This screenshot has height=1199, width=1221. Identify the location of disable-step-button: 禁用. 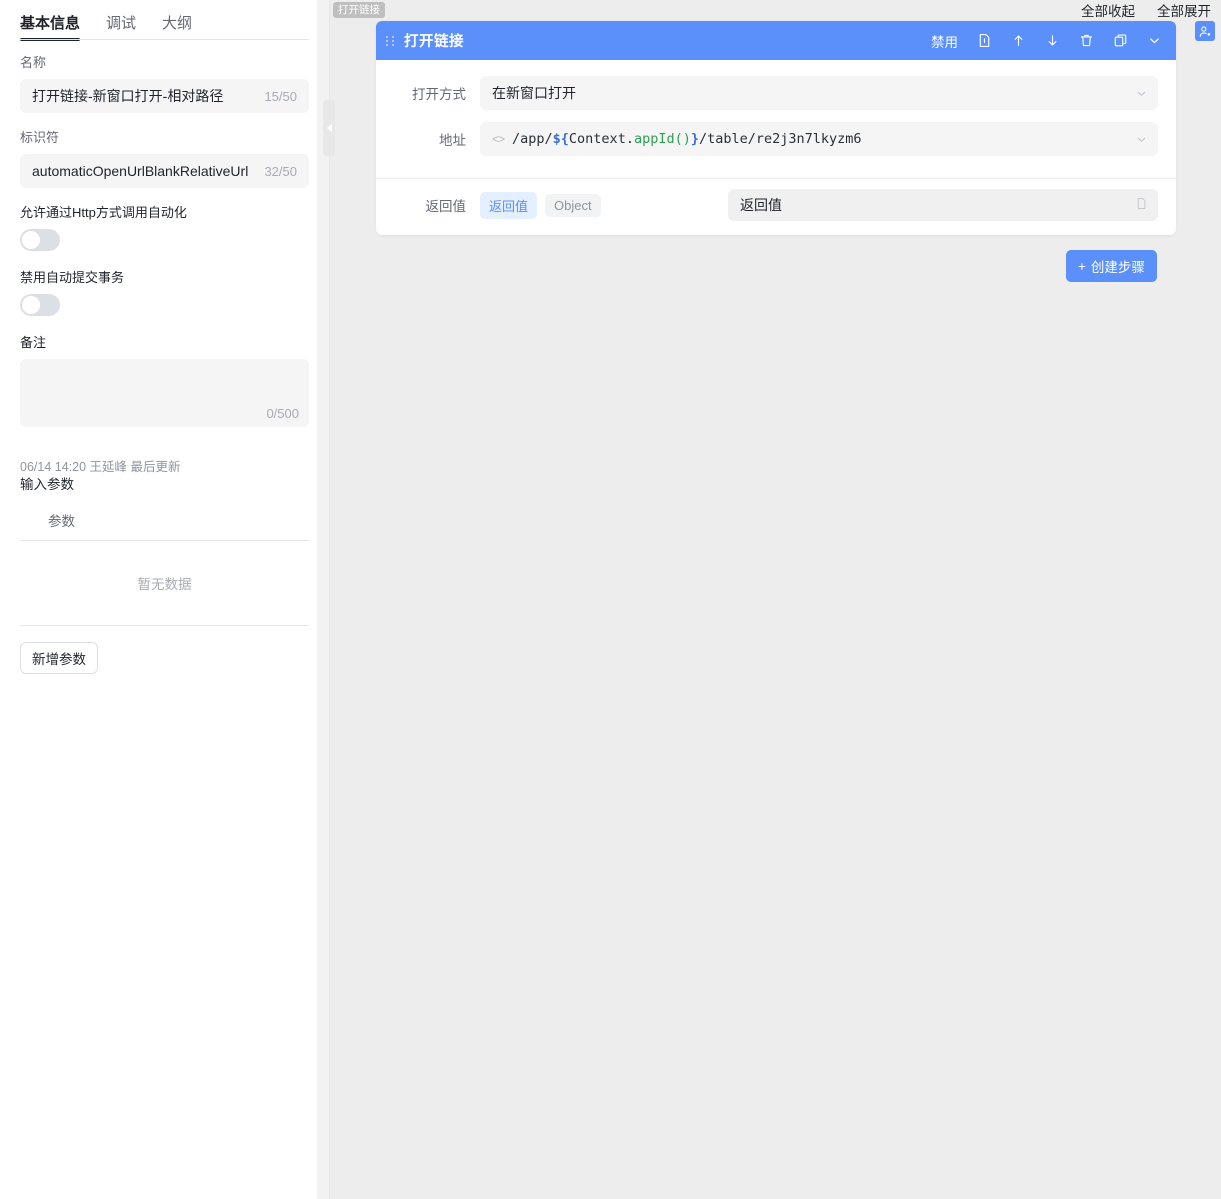
(944, 41).